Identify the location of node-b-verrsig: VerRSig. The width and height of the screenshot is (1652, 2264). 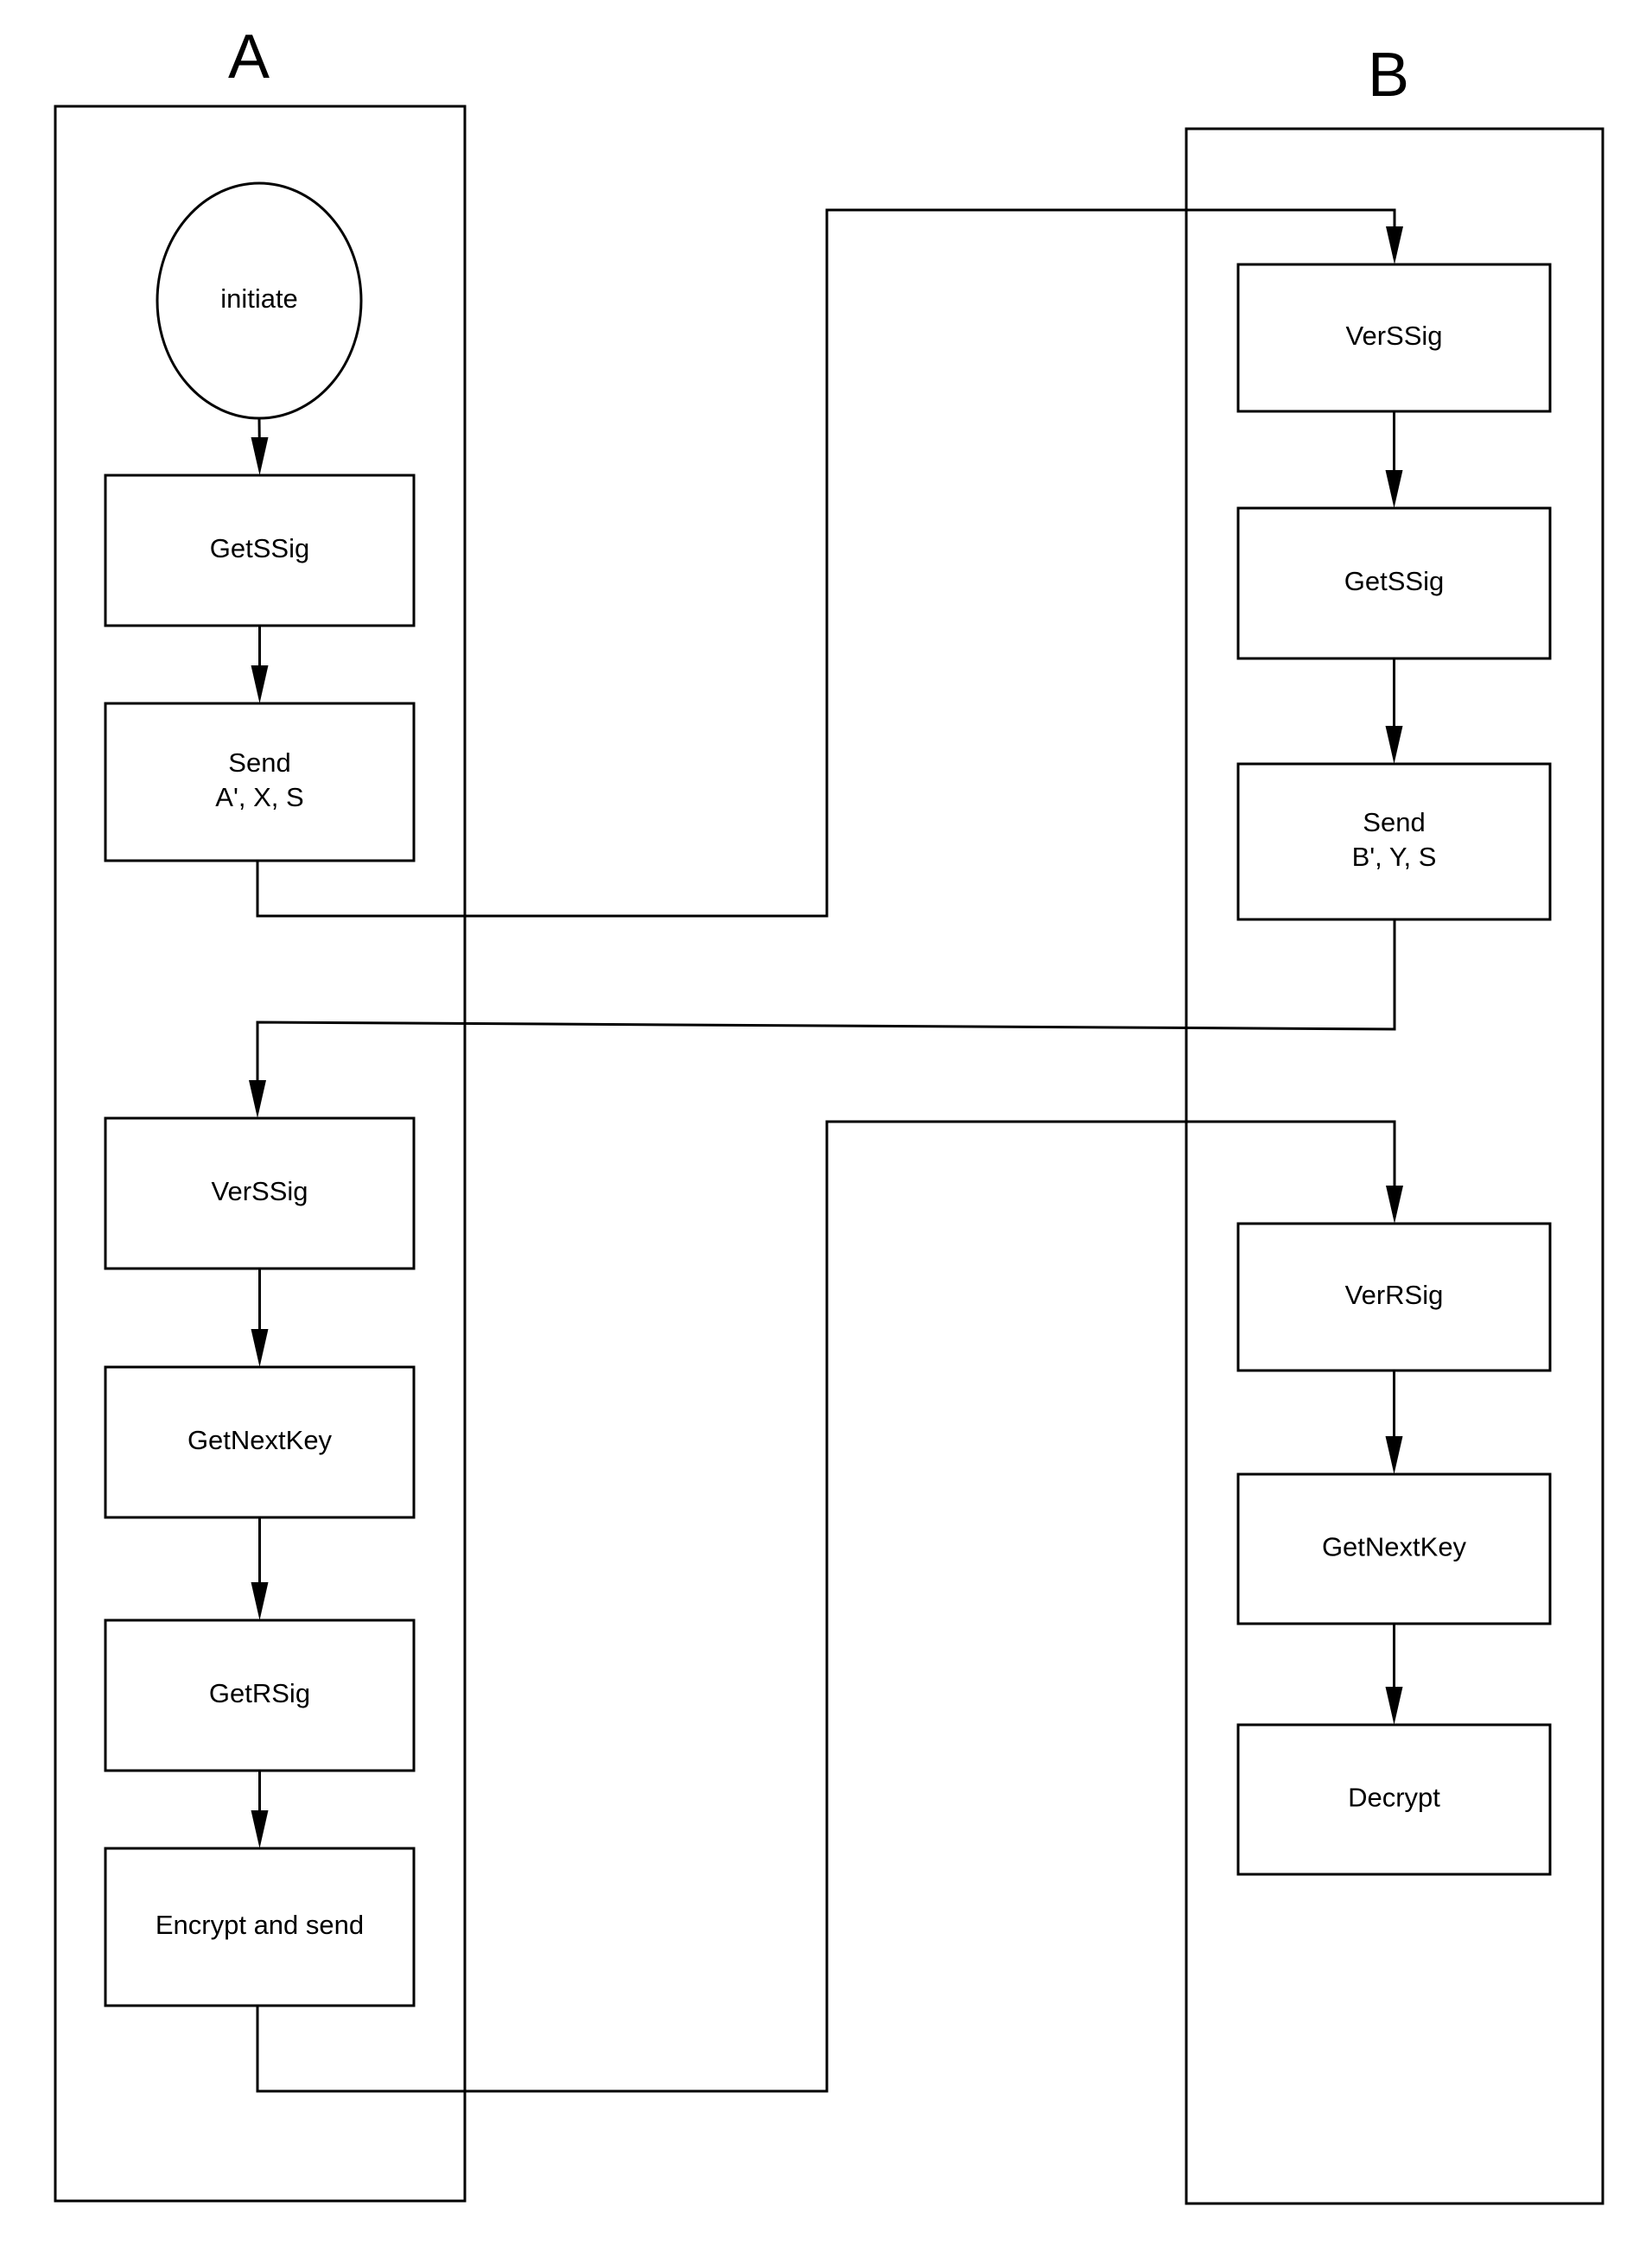
(1394, 1297).